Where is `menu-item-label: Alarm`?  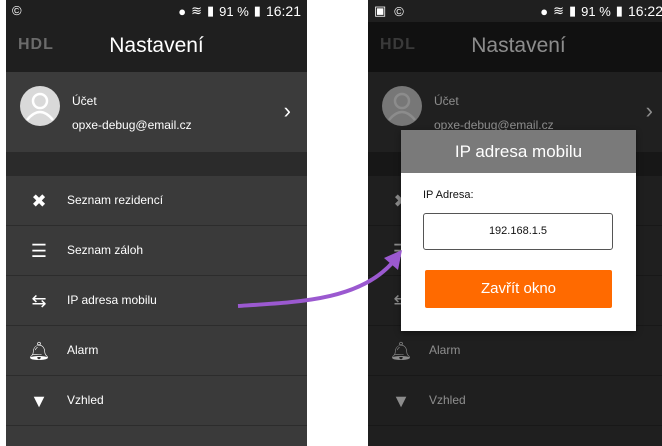 menu-item-label: Alarm is located at coordinates (83, 350).